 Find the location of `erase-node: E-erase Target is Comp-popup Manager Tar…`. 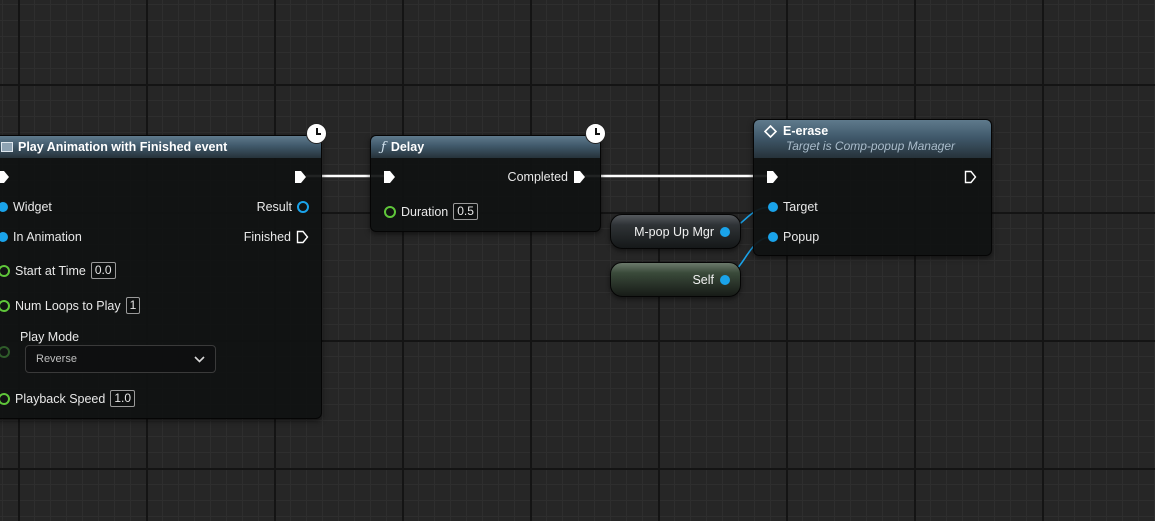

erase-node: E-erase Target is Comp-popup Manager Tar… is located at coordinates (872, 187).